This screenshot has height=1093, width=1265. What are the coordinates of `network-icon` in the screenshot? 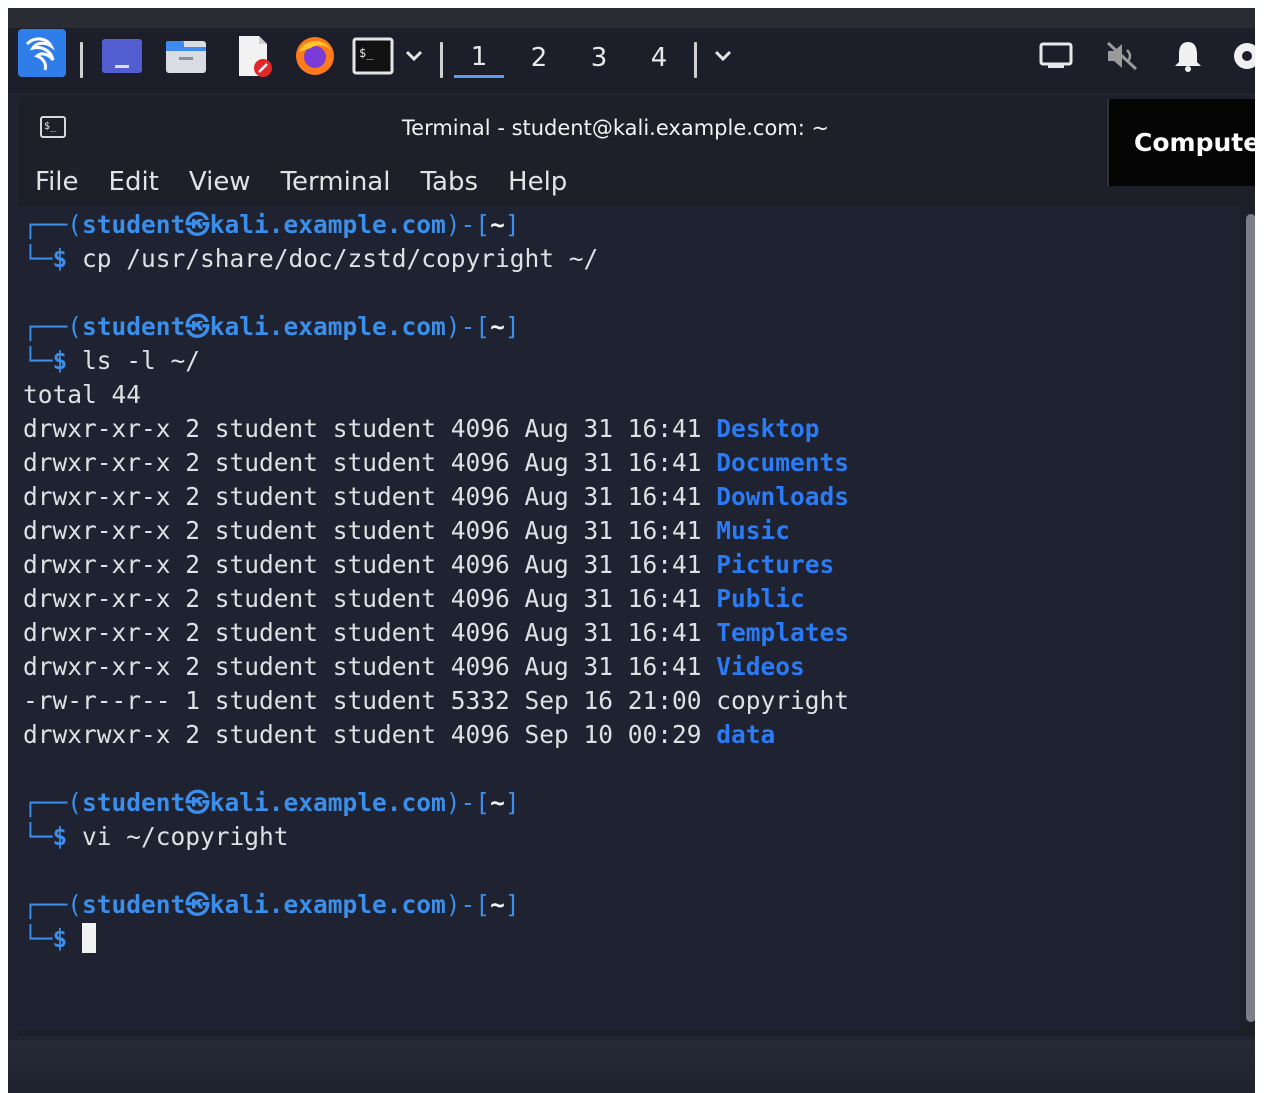 It's located at (1056, 55).